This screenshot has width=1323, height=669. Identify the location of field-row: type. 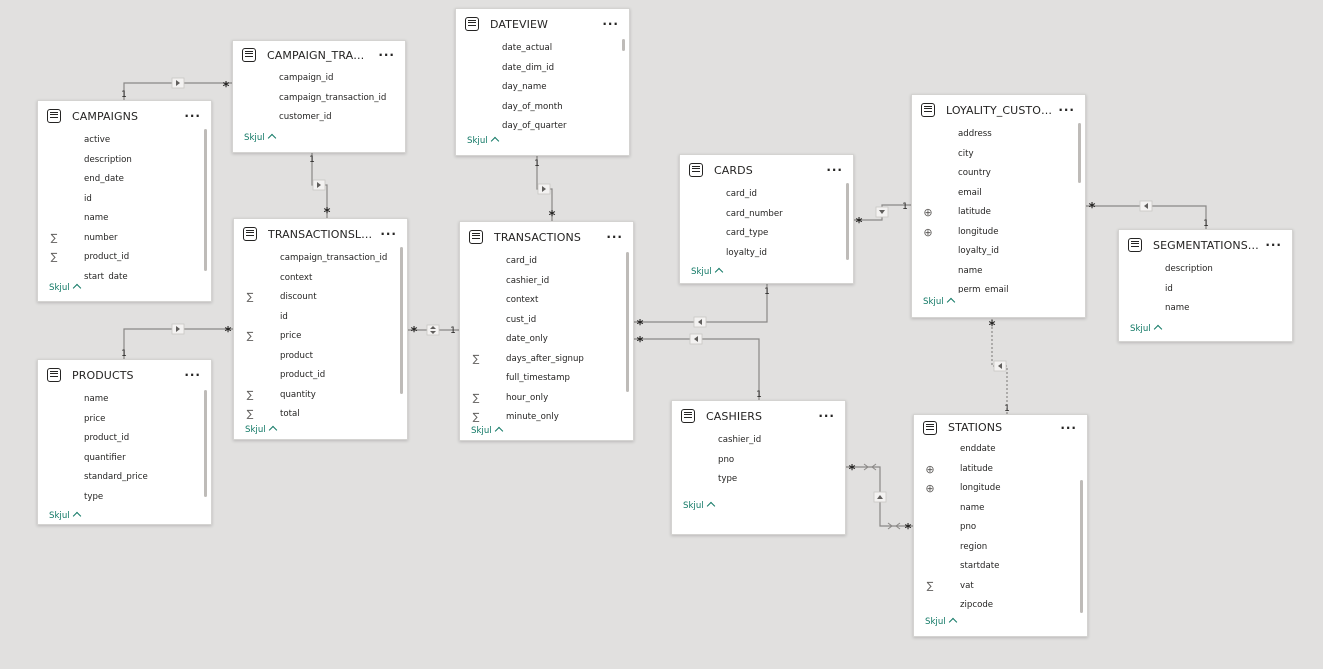
(758, 480).